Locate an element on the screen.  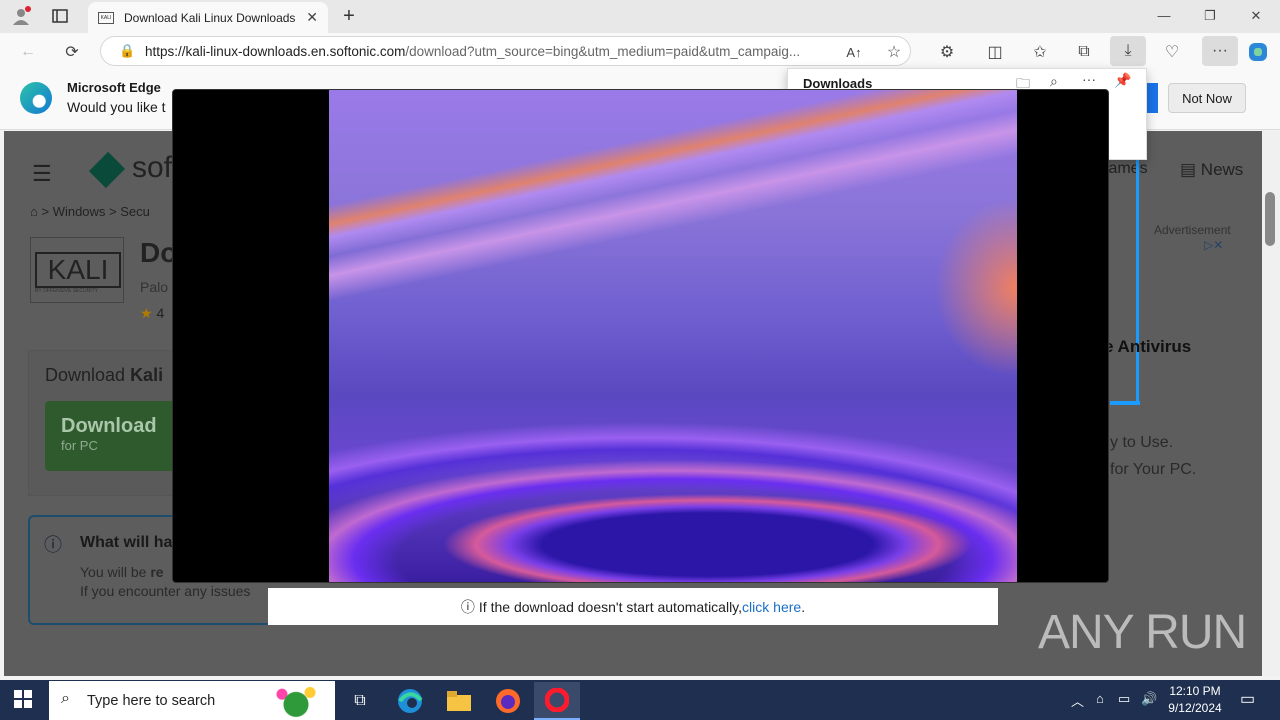
notifications-icon: ▭ is located at coordinates (1247, 699).